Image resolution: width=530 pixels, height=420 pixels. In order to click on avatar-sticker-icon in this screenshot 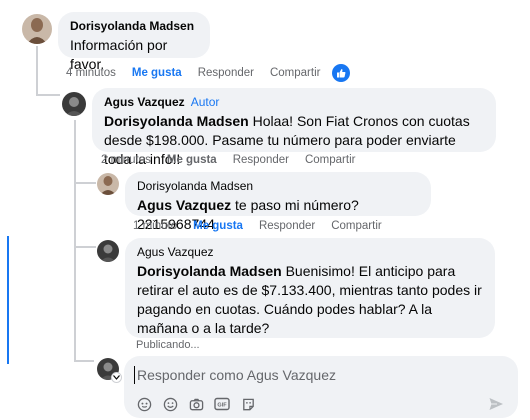, I will do `click(248, 404)`.